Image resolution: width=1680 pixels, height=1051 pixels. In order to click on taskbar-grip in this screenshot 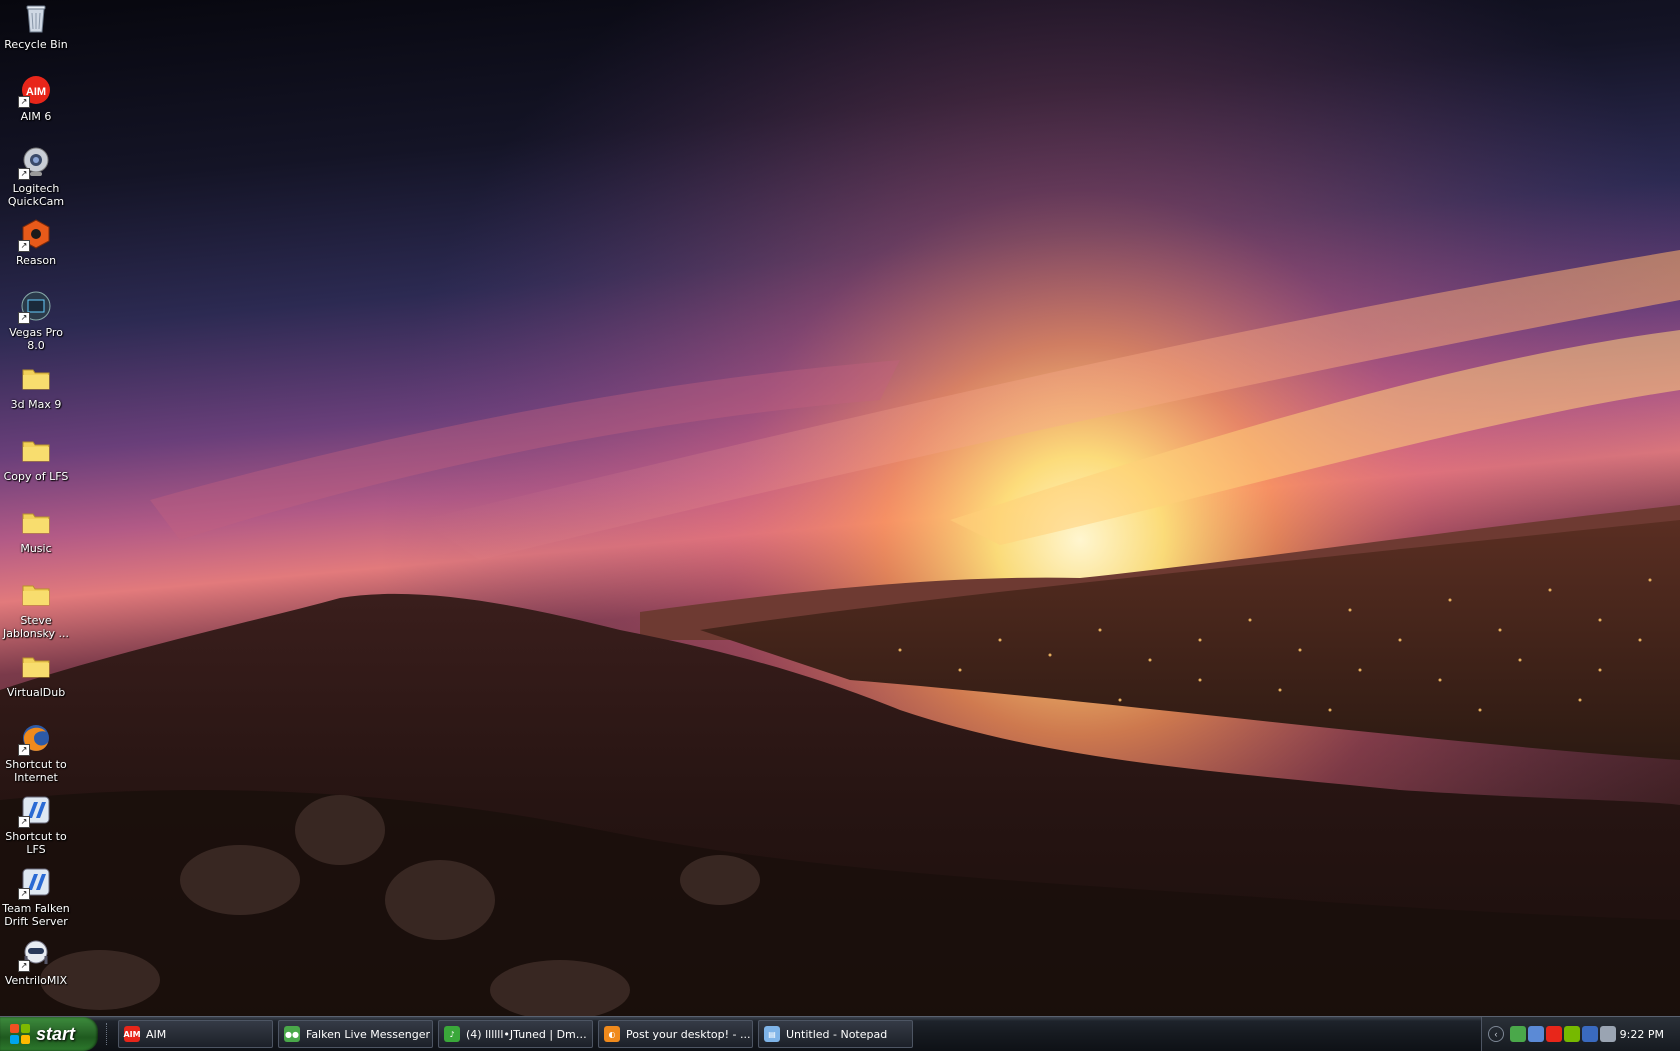, I will do `click(108, 1034)`.